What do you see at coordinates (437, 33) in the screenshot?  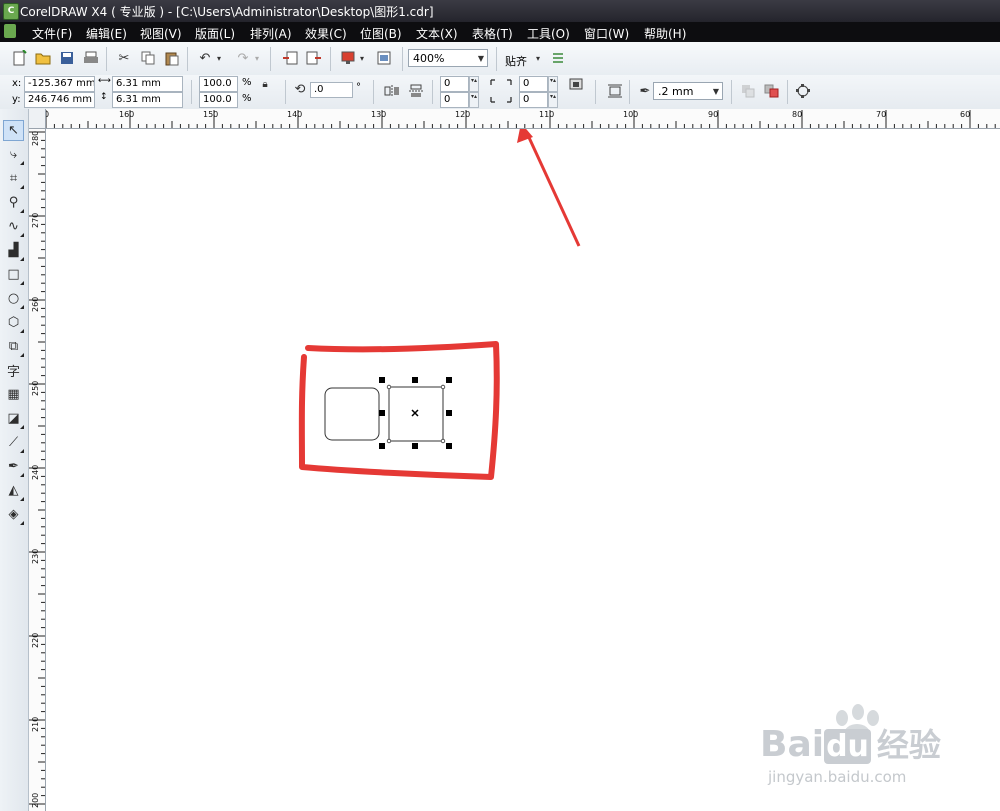 I see `menu-text: 文本(X)` at bounding box center [437, 33].